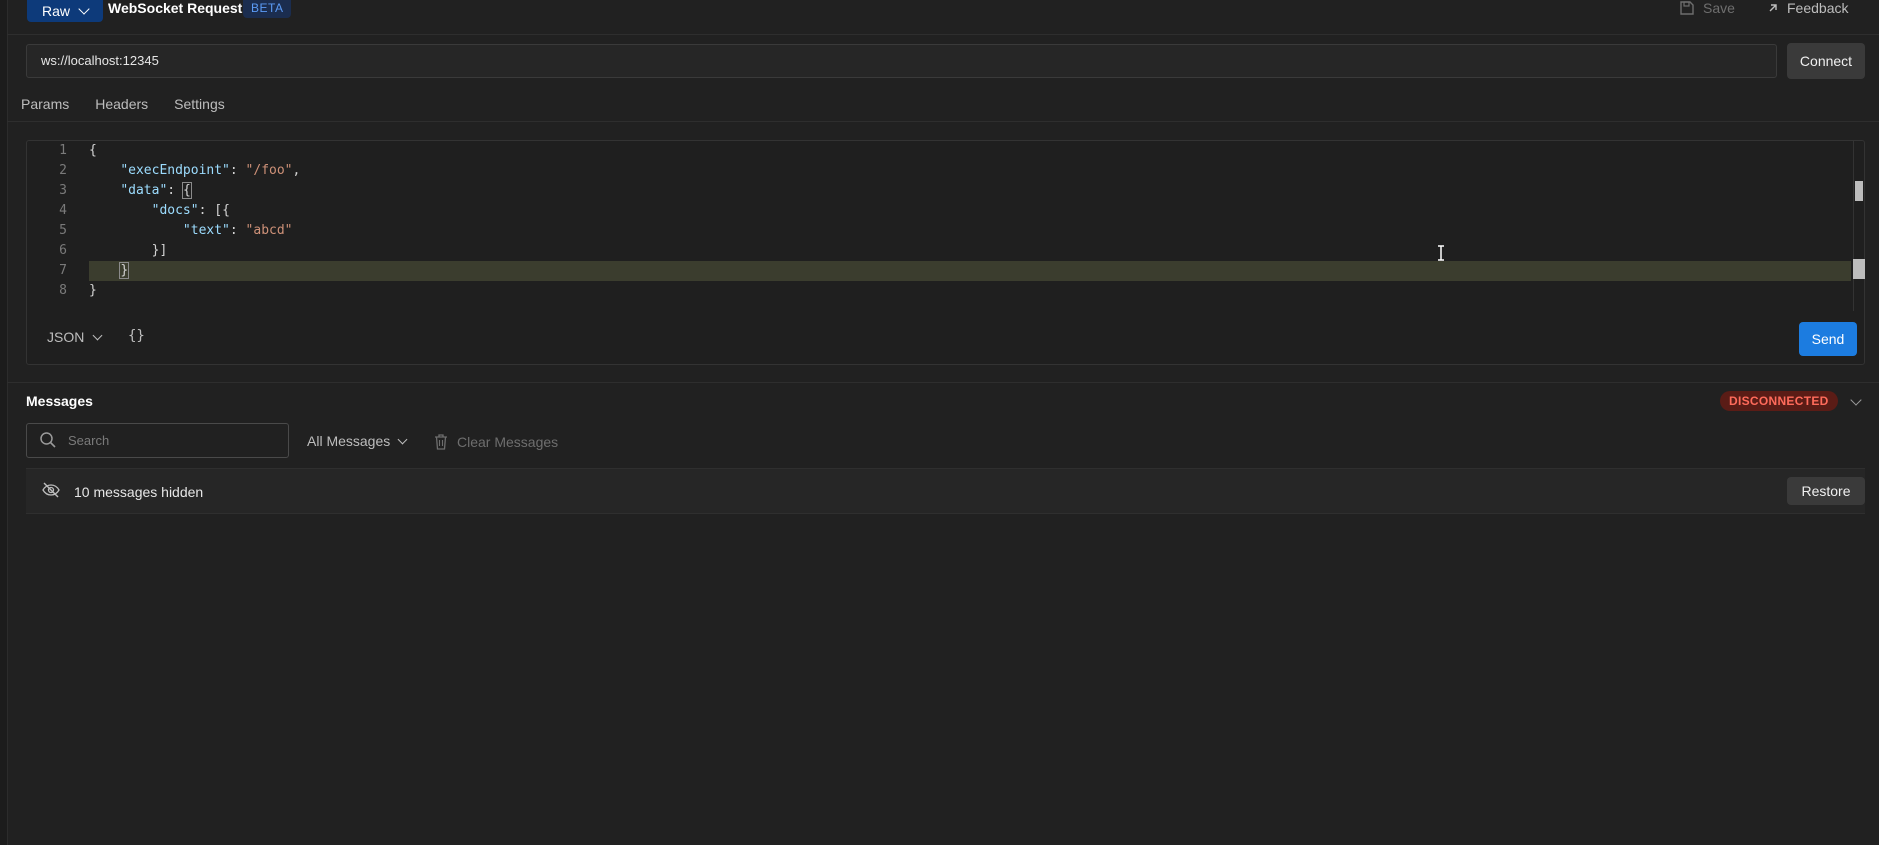  I want to click on language-dropdown: JSON, so click(75, 337).